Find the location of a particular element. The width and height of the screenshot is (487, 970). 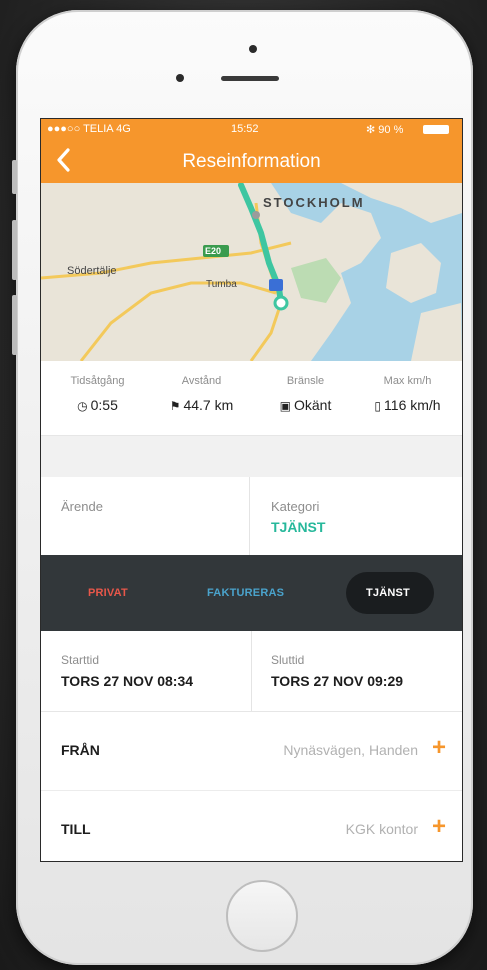

errand-category-row: Ärende Kategori TJÄNST is located at coordinates (251, 516).